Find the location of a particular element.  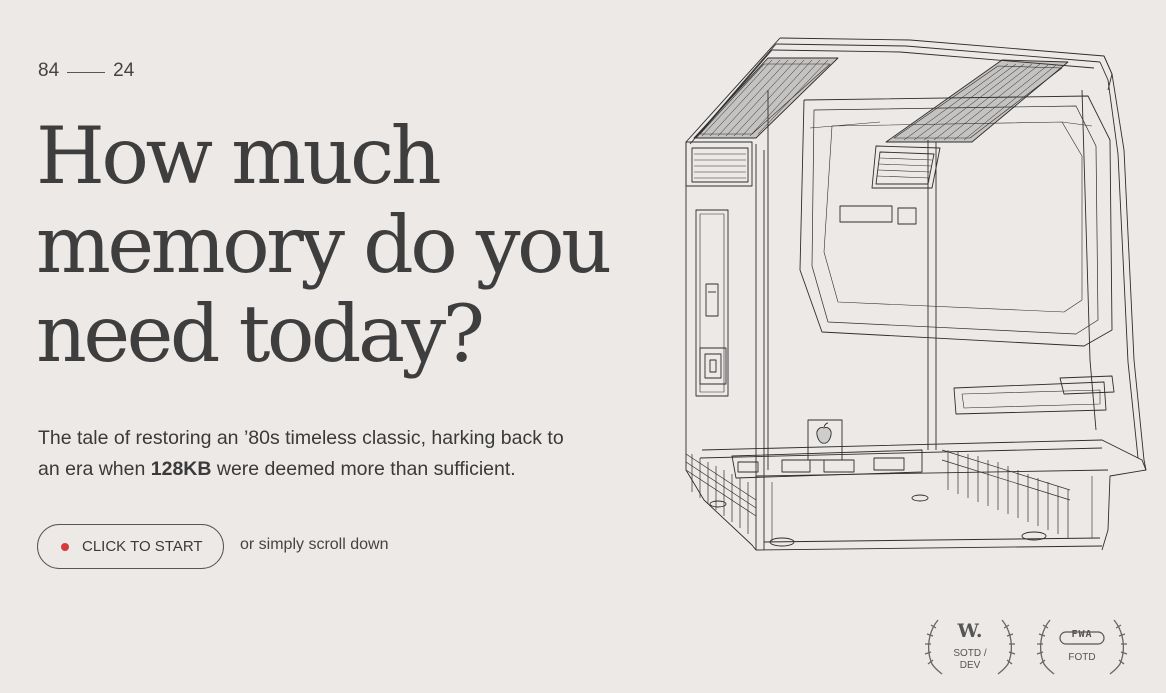

headline-line-1: How much is located at coordinates (239, 156).